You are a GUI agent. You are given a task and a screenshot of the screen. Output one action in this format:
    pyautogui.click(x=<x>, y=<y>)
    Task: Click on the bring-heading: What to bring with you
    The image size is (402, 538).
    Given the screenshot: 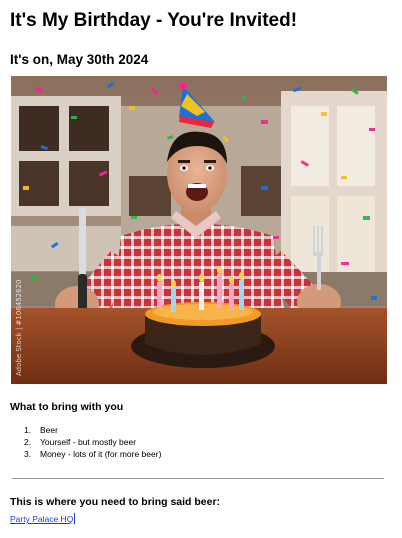 What is the action you would take?
    pyautogui.click(x=67, y=407)
    